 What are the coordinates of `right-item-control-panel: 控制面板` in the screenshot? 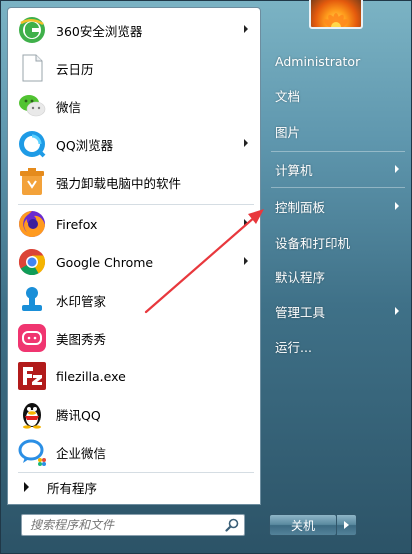 It's located at (338, 206).